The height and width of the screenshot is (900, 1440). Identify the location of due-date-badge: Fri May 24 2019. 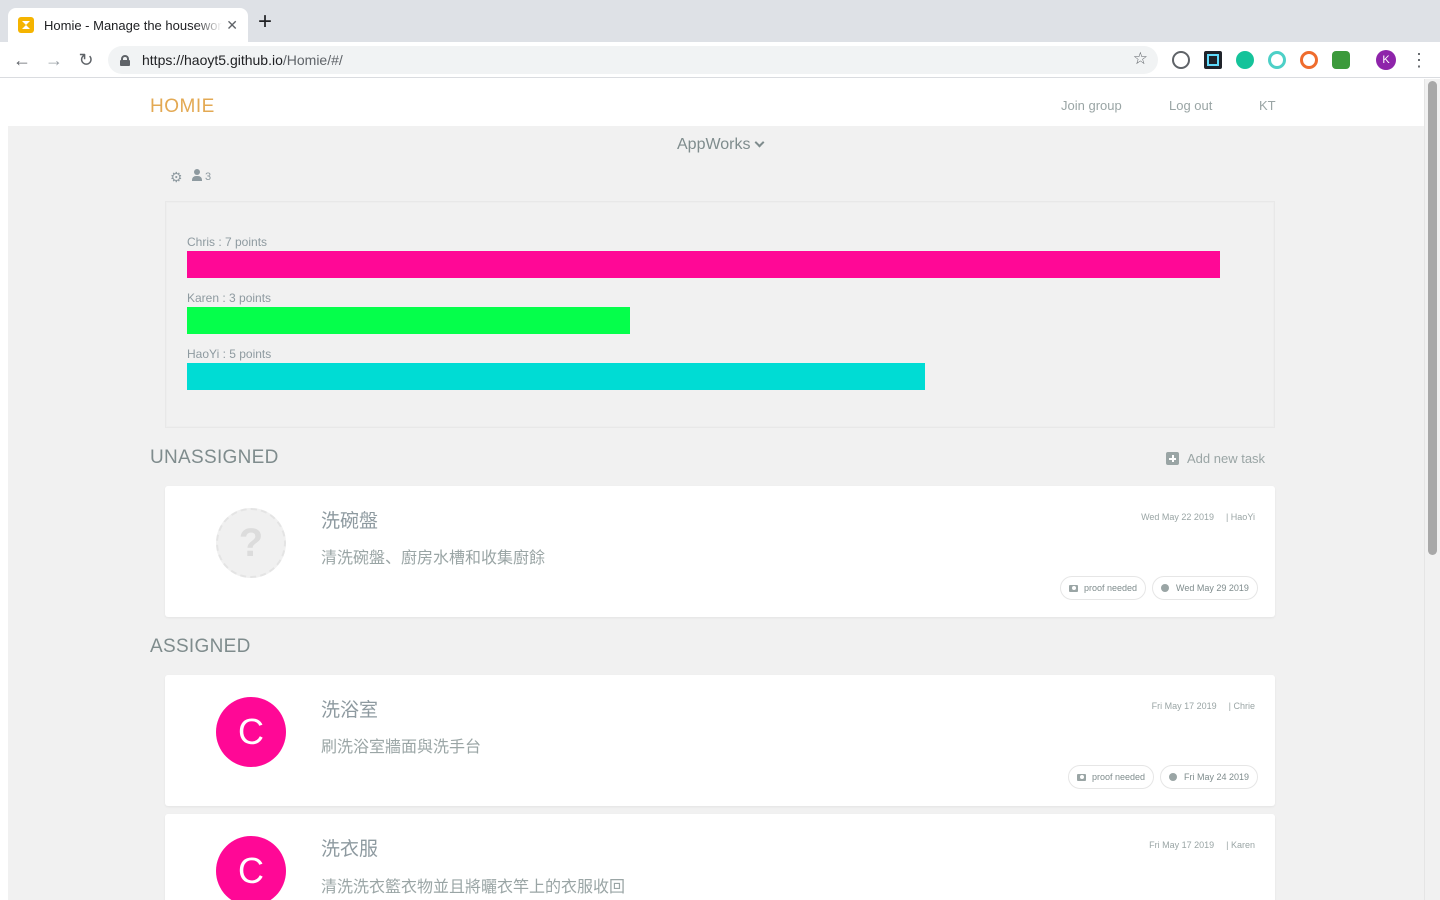
(1209, 777).